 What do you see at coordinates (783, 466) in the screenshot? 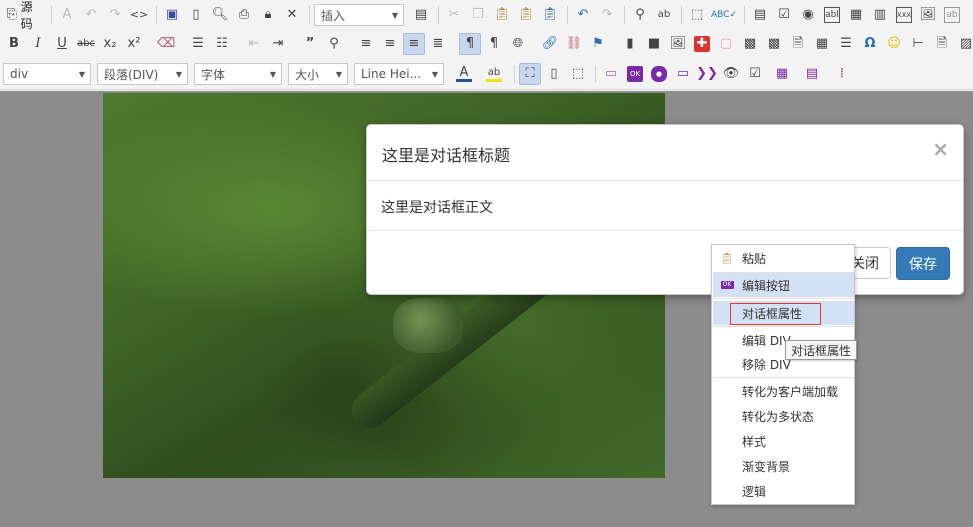
I see `context-item-gradient-bg: 渐变背景` at bounding box center [783, 466].